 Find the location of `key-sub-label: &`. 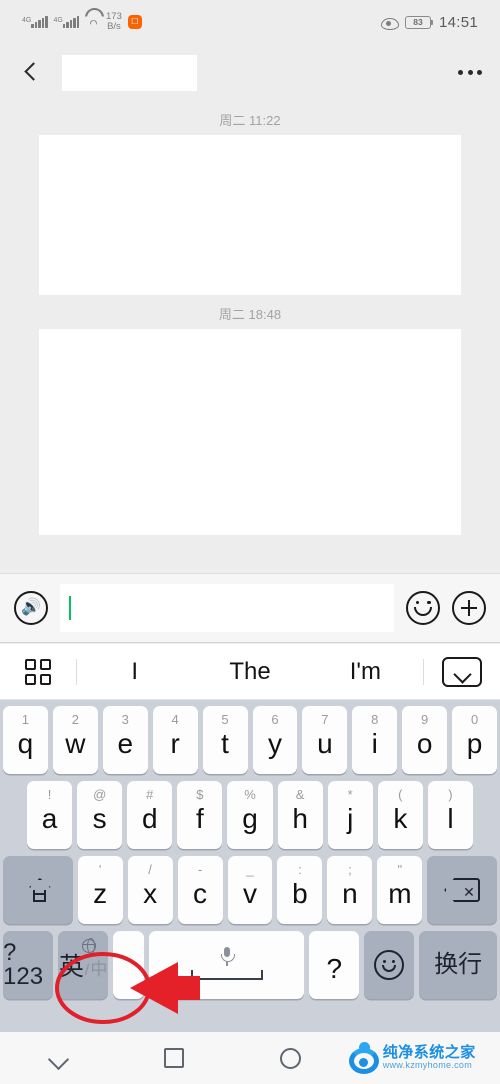

key-sub-label: & is located at coordinates (300, 794).